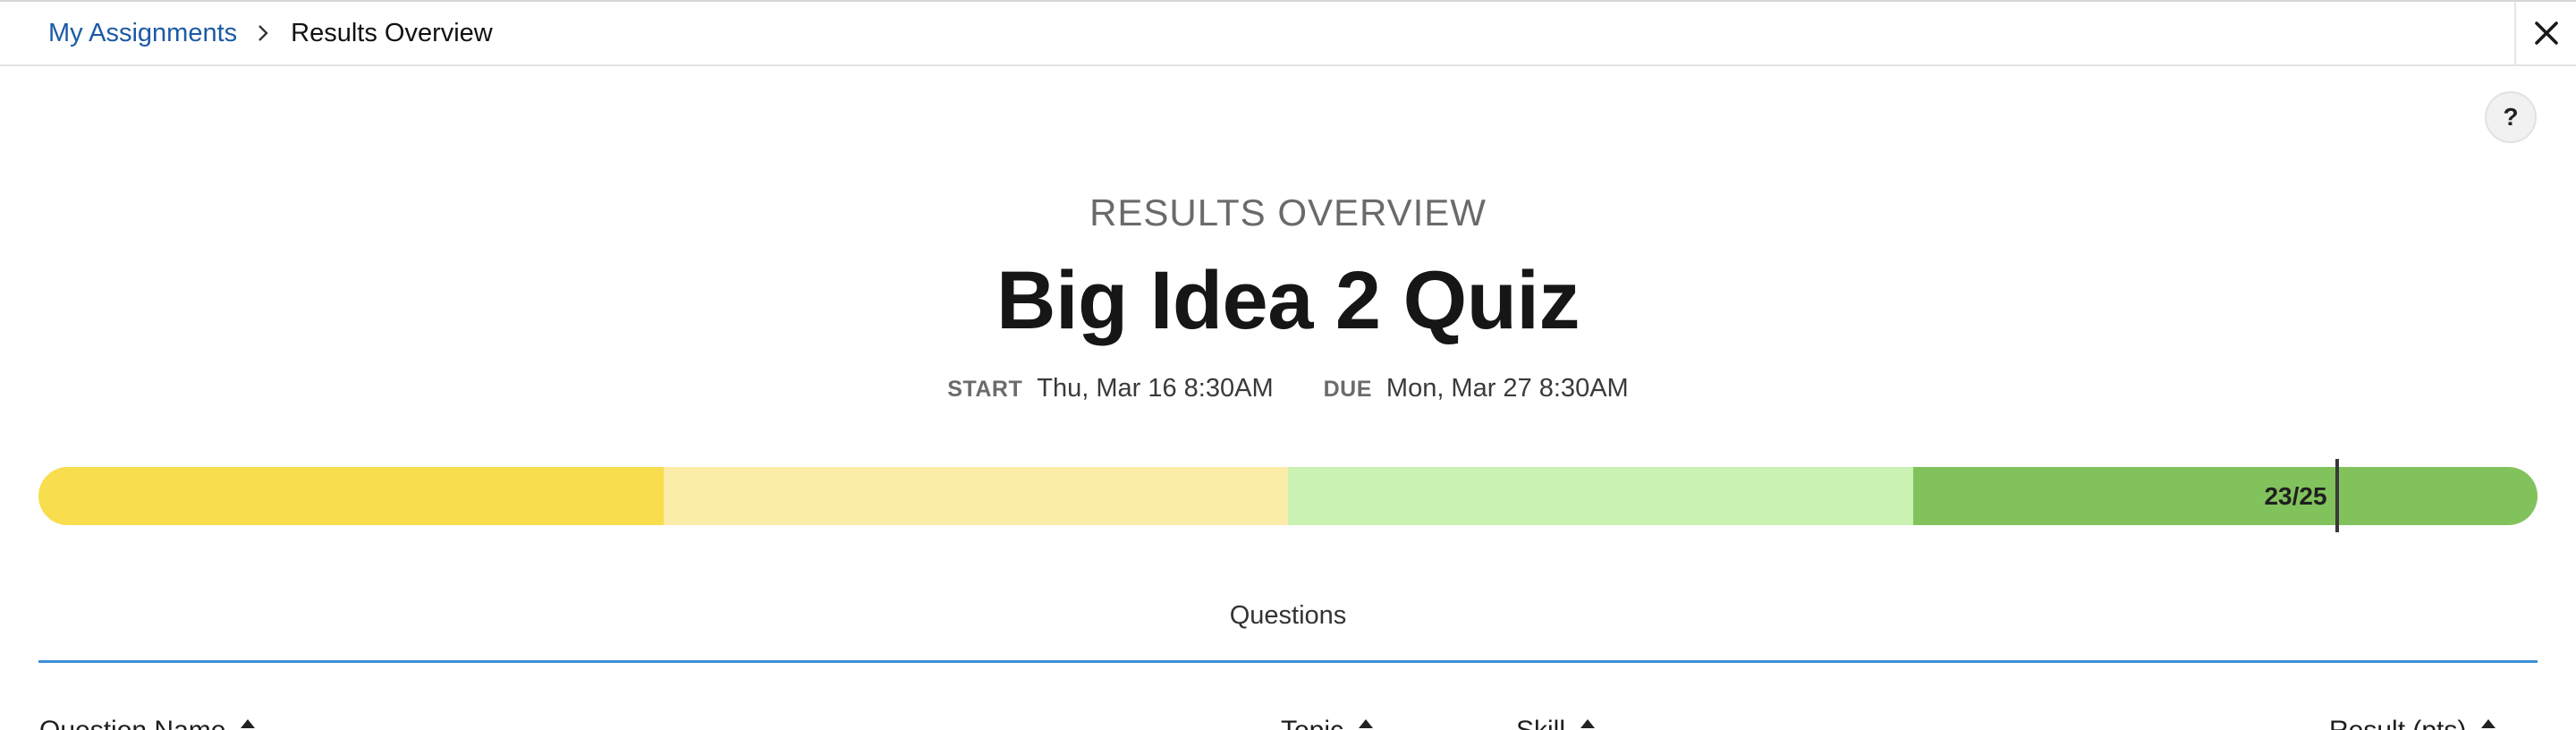 The image size is (2576, 730). I want to click on close-button, so click(2545, 33).